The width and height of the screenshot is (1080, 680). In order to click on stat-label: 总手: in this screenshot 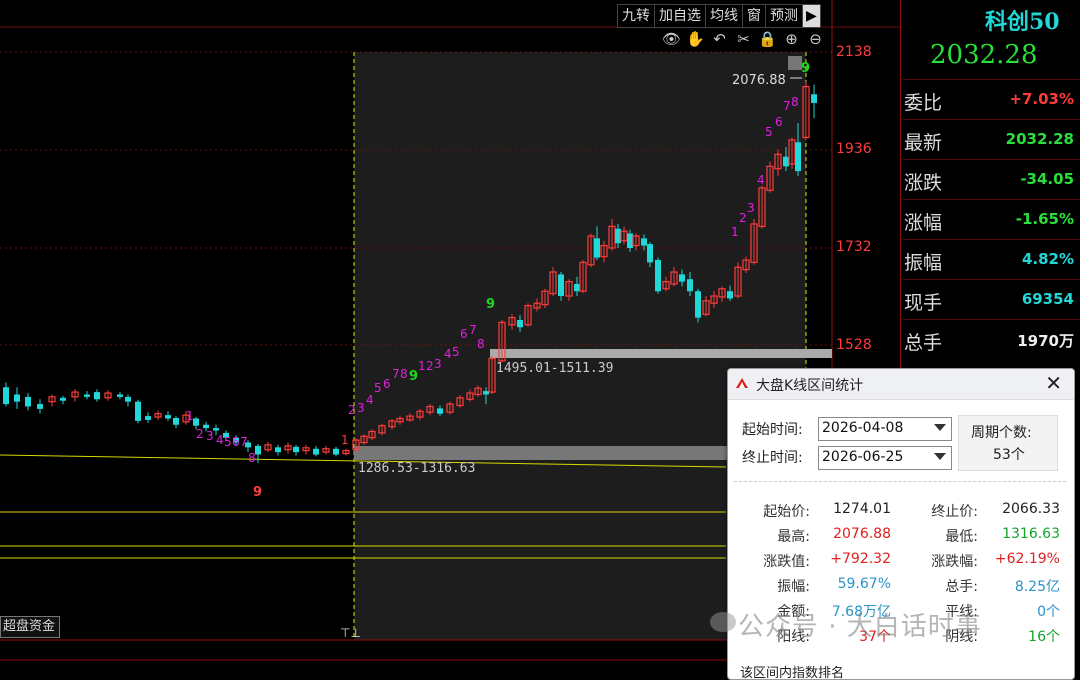, I will do `click(961, 587)`.